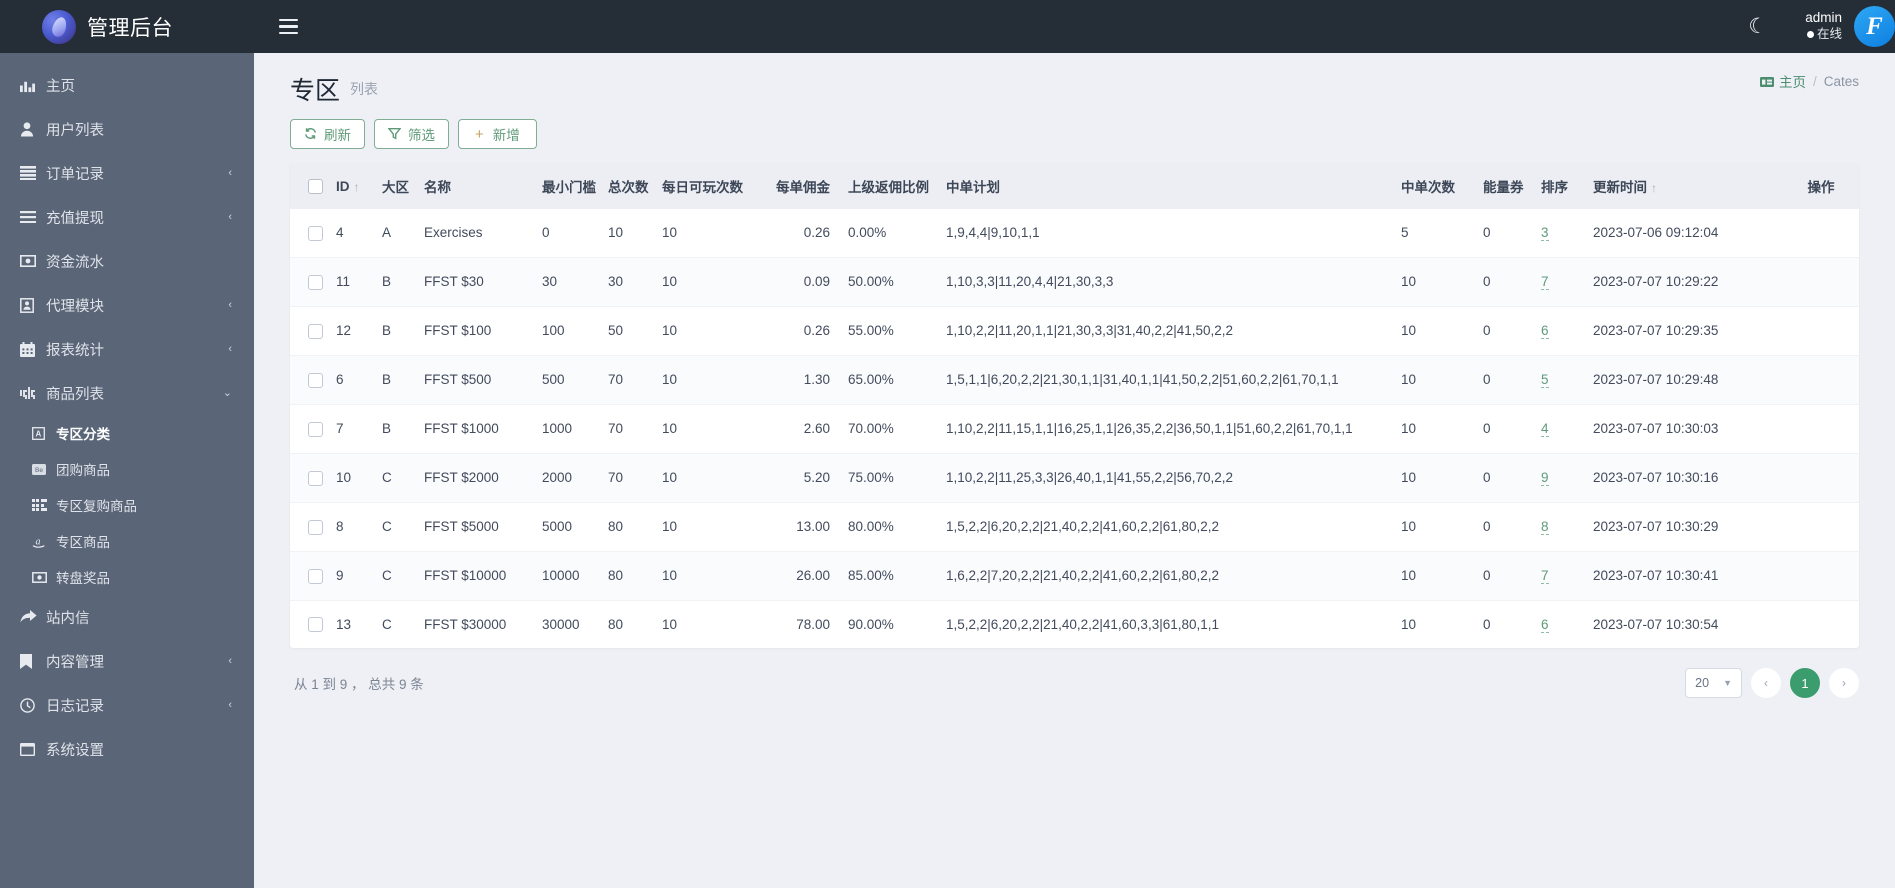 The width and height of the screenshot is (1895, 888). What do you see at coordinates (1874, 26) in the screenshot?
I see `avatar: F` at bounding box center [1874, 26].